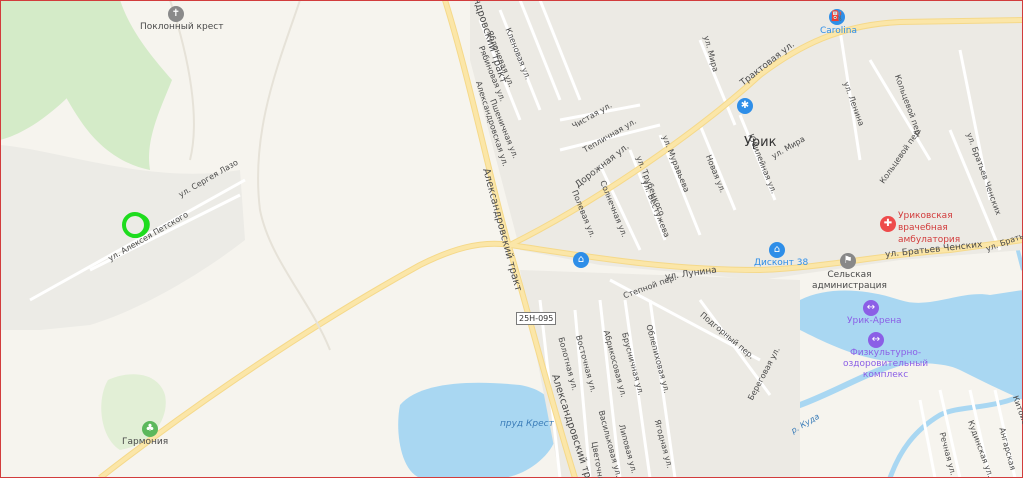 This screenshot has width=1023, height=478. Describe the element at coordinates (182, 27) in the screenshot. I see `place-label: Поклонный крест` at that location.